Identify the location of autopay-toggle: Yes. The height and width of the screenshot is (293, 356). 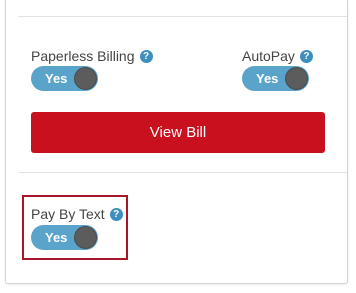
(275, 78).